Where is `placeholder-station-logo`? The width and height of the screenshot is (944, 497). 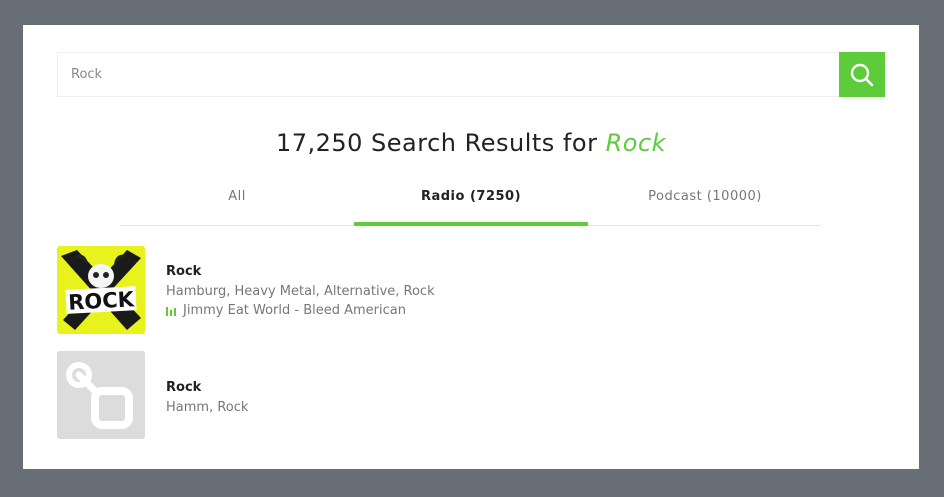
placeholder-station-logo is located at coordinates (101, 395).